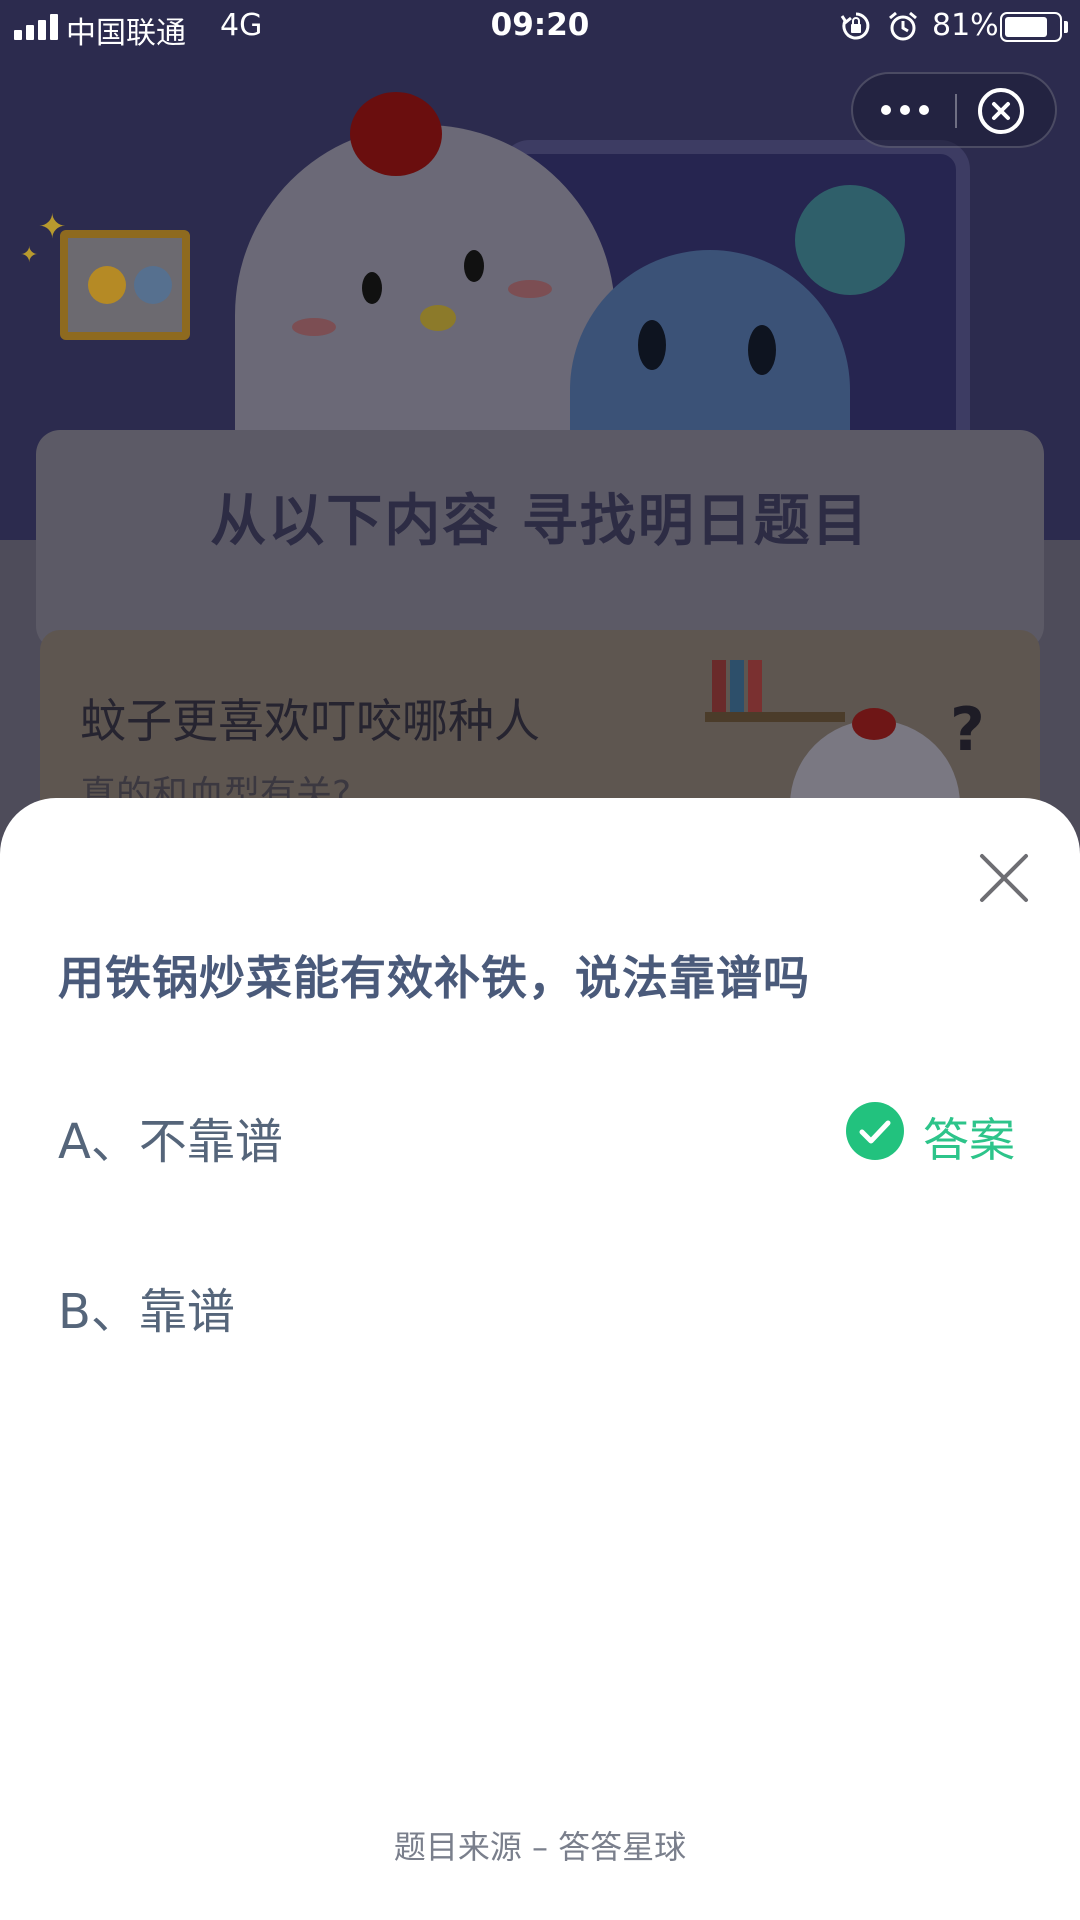 The height and width of the screenshot is (1920, 1080). I want to click on bookshelf-illustration, so click(775, 717).